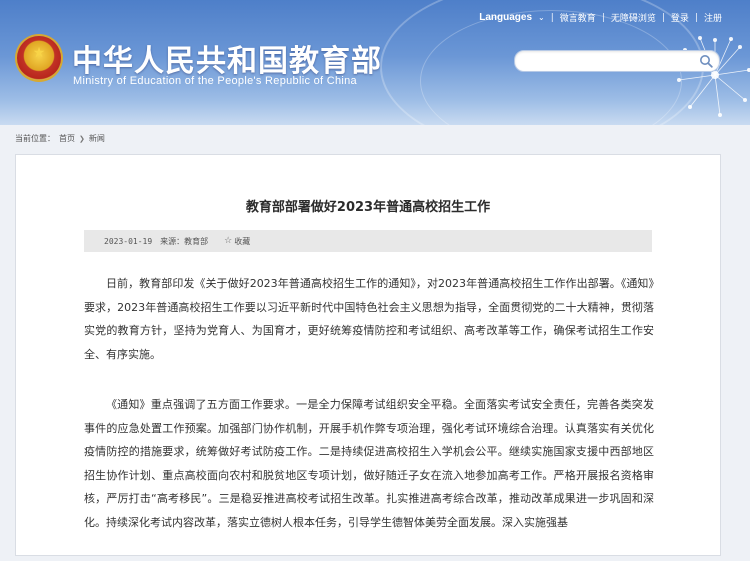 This screenshot has height=561, width=750. I want to click on national-emblem-icon: ★, so click(39, 58).